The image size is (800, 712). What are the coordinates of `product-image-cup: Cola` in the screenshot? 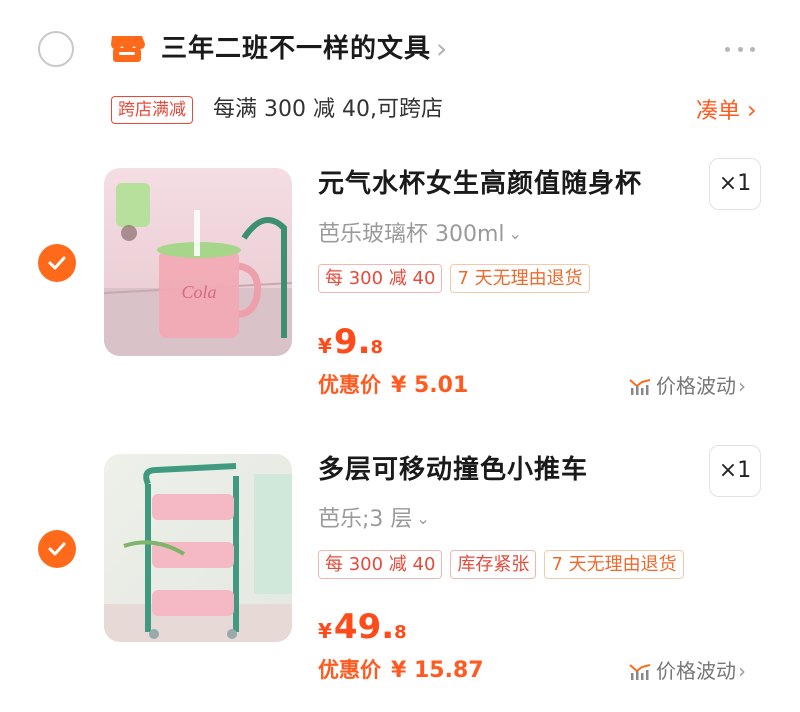 It's located at (198, 262).